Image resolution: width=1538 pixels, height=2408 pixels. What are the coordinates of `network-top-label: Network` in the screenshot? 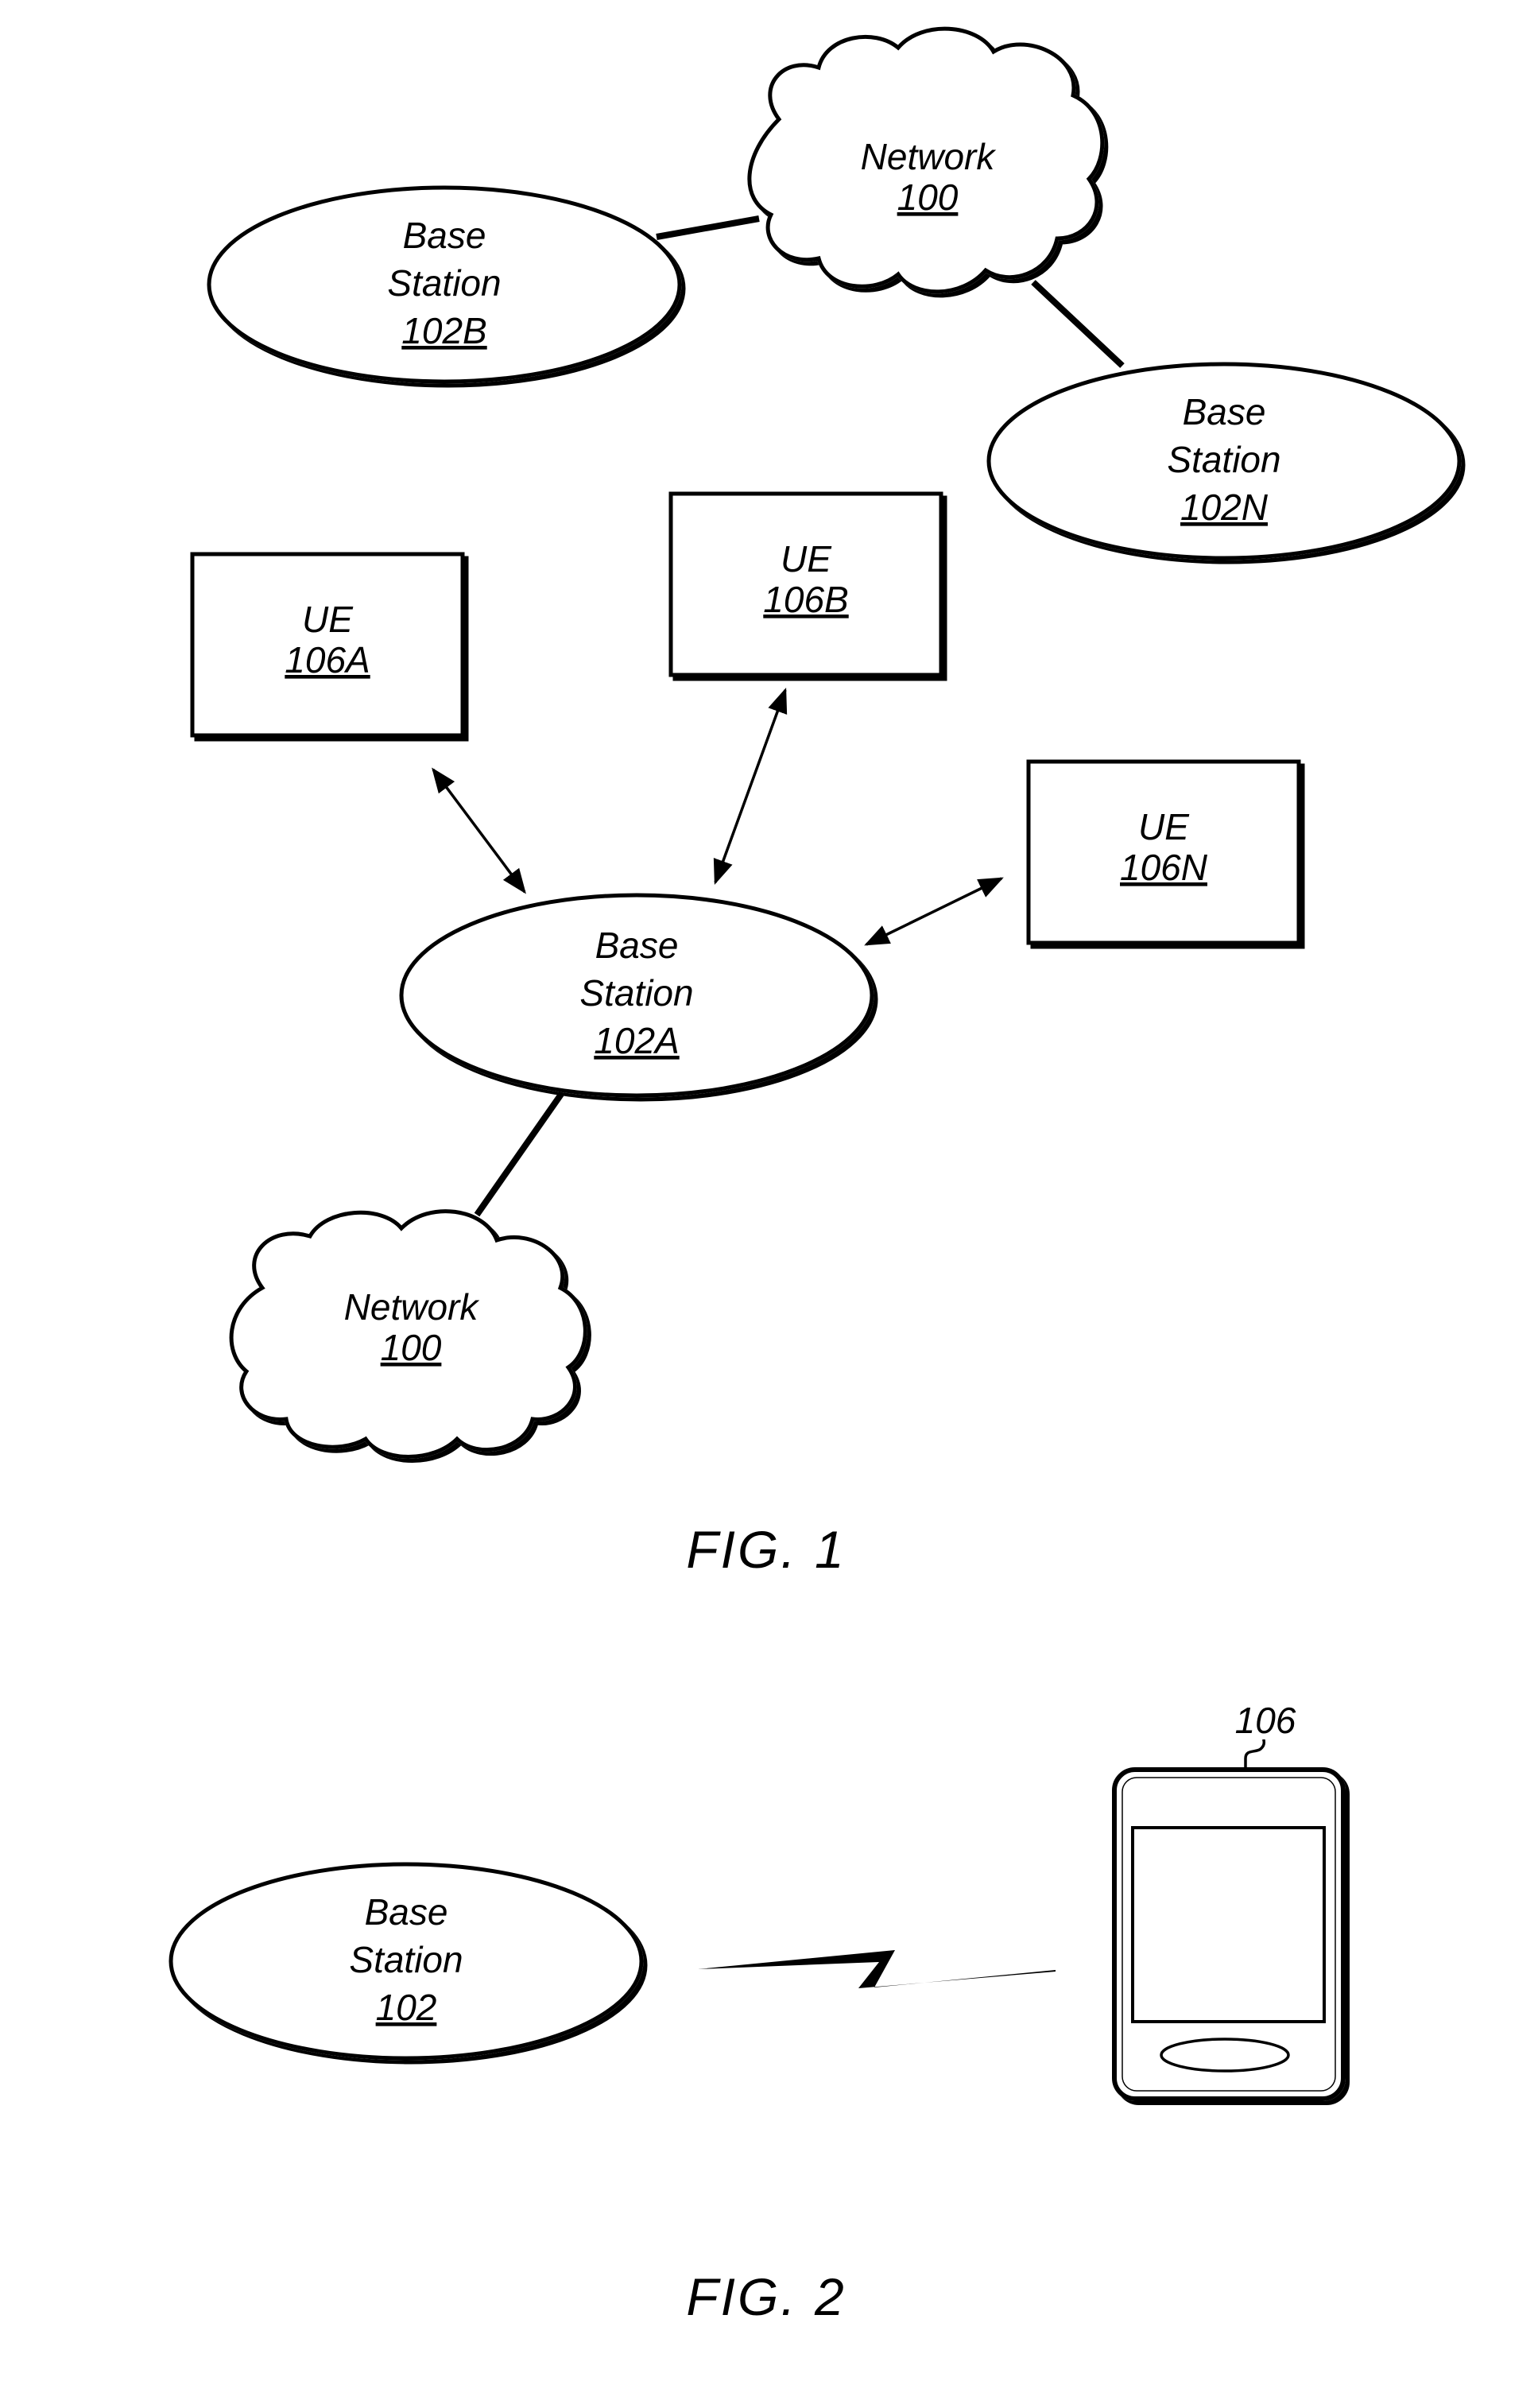 It's located at (929, 156).